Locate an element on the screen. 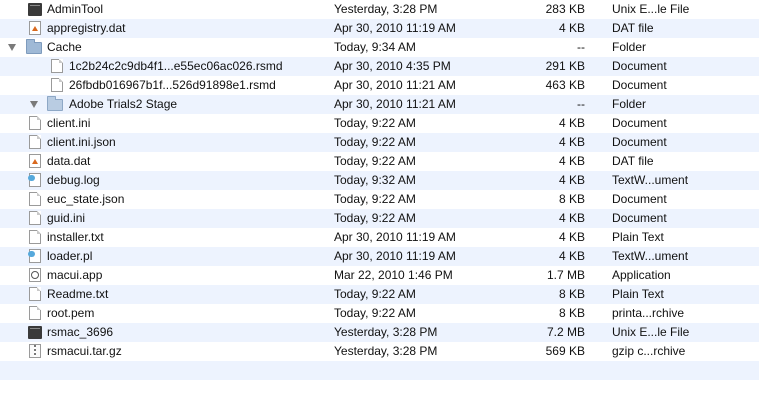 The width and height of the screenshot is (759, 396). file-size: 569 KB is located at coordinates (565, 351).